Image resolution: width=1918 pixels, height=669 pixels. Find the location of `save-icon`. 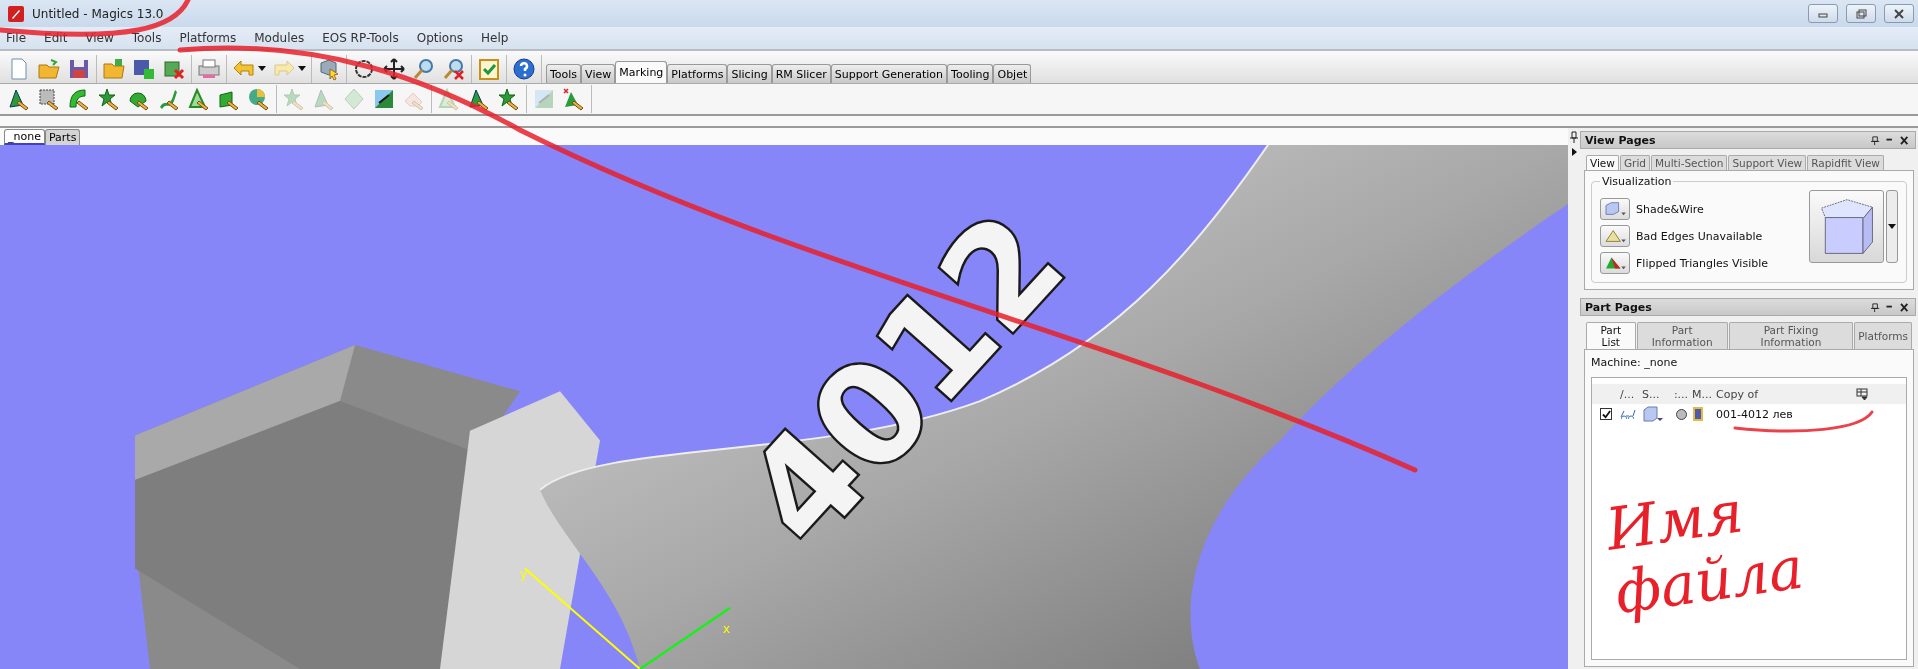

save-icon is located at coordinates (79, 69).